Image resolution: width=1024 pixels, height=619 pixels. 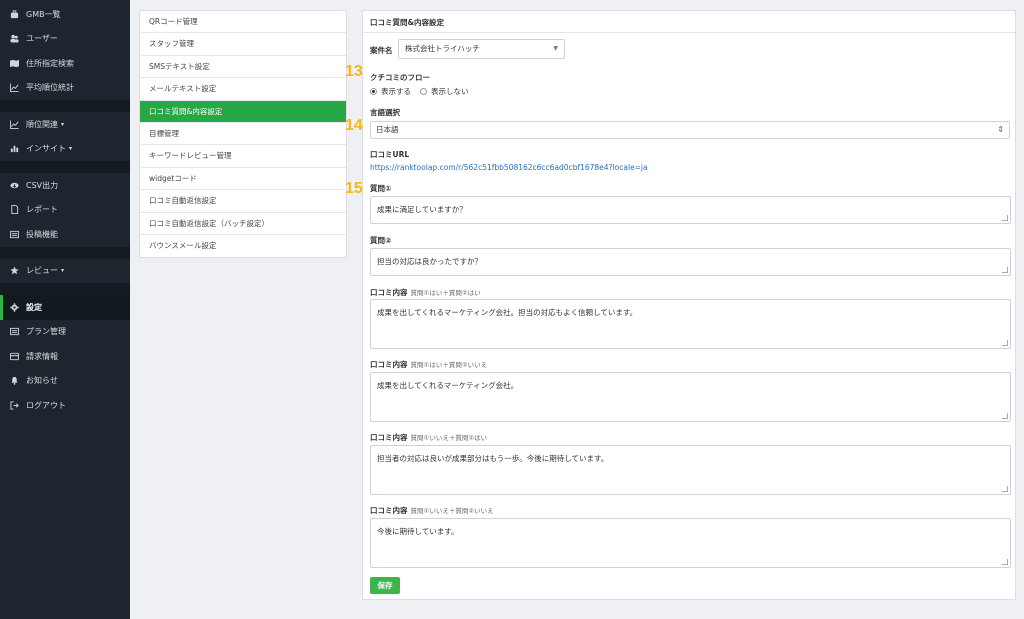 What do you see at coordinates (1000, 129) in the screenshot?
I see `updown-arrow-icon: ⇕` at bounding box center [1000, 129].